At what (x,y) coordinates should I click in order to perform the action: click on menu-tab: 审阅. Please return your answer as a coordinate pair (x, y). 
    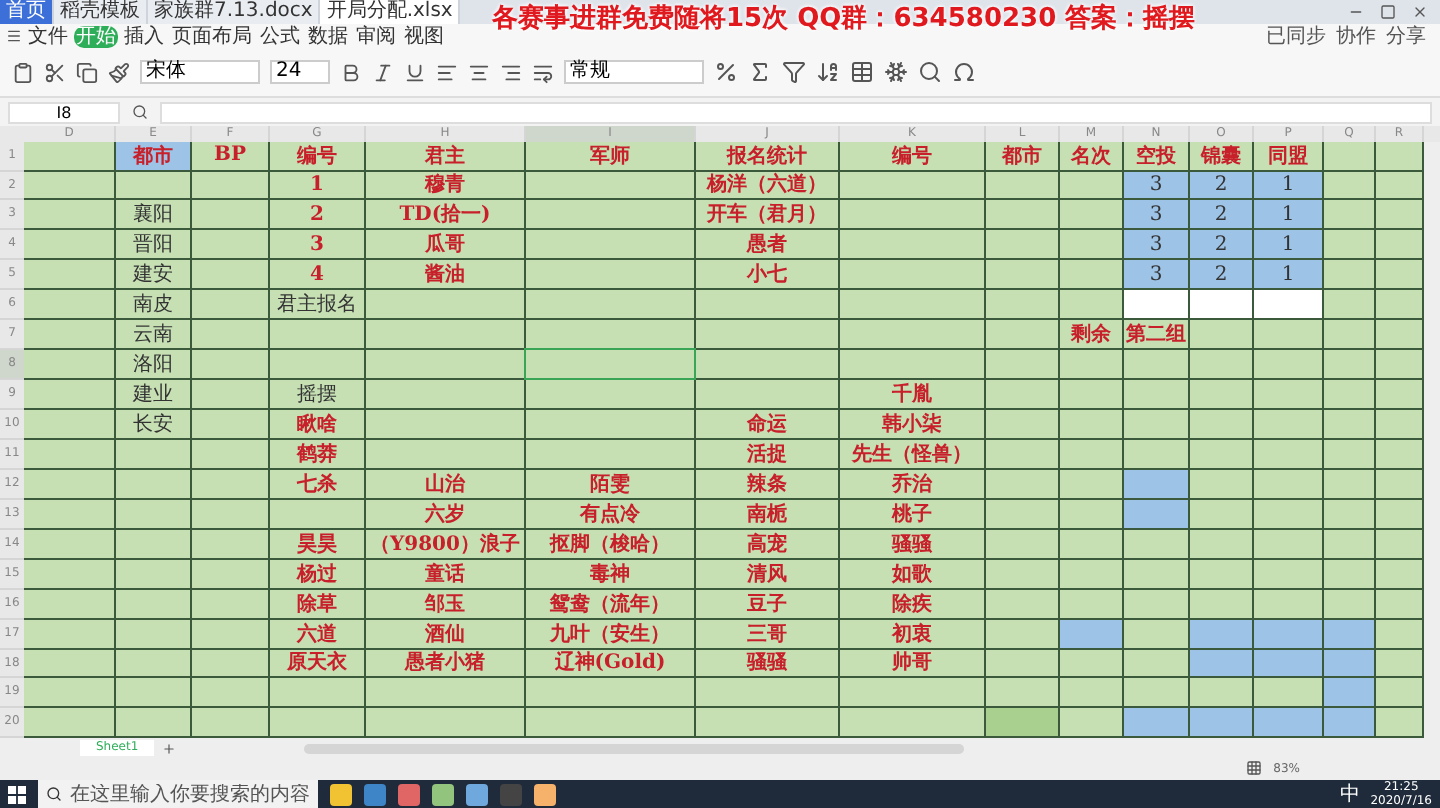
    Looking at the image, I should click on (376, 36).